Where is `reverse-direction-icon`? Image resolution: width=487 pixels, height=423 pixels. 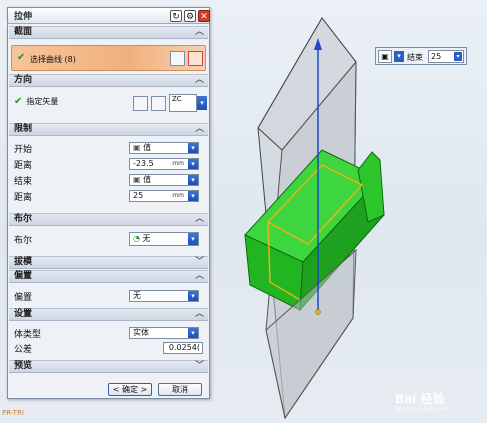
reverse-direction-icon is located at coordinates (140, 103).